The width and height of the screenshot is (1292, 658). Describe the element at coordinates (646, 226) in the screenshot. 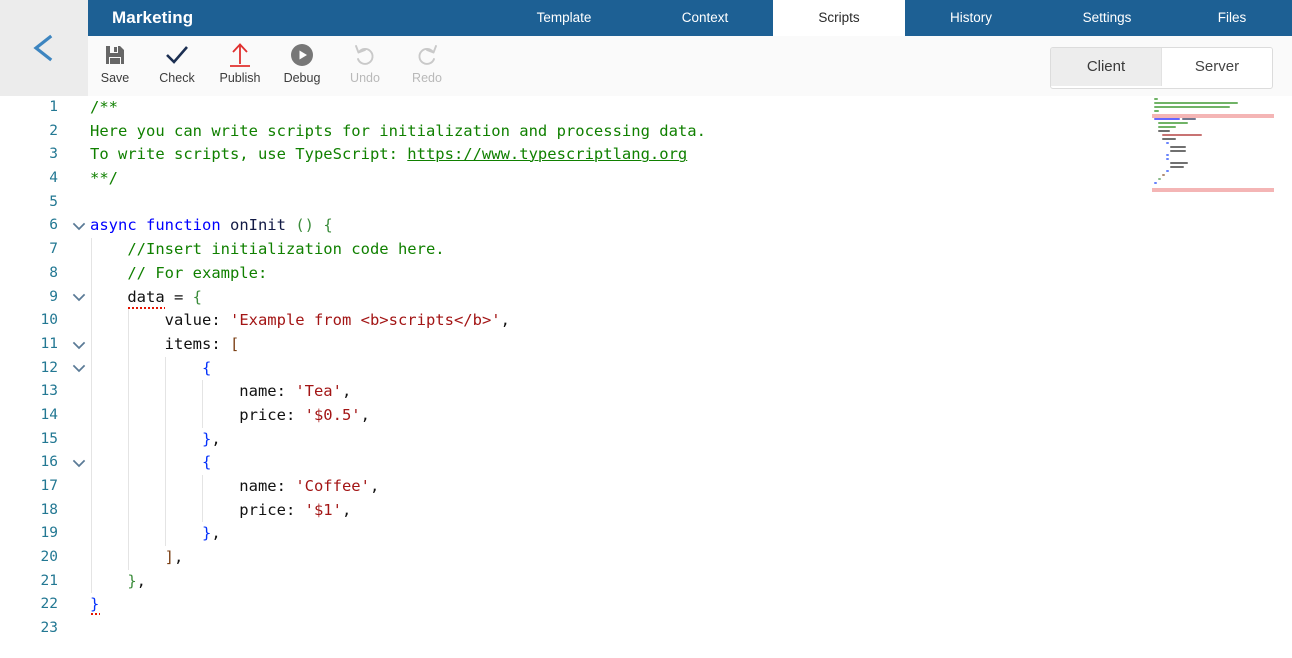

I see `code-line: 6 async function onInit () {` at that location.